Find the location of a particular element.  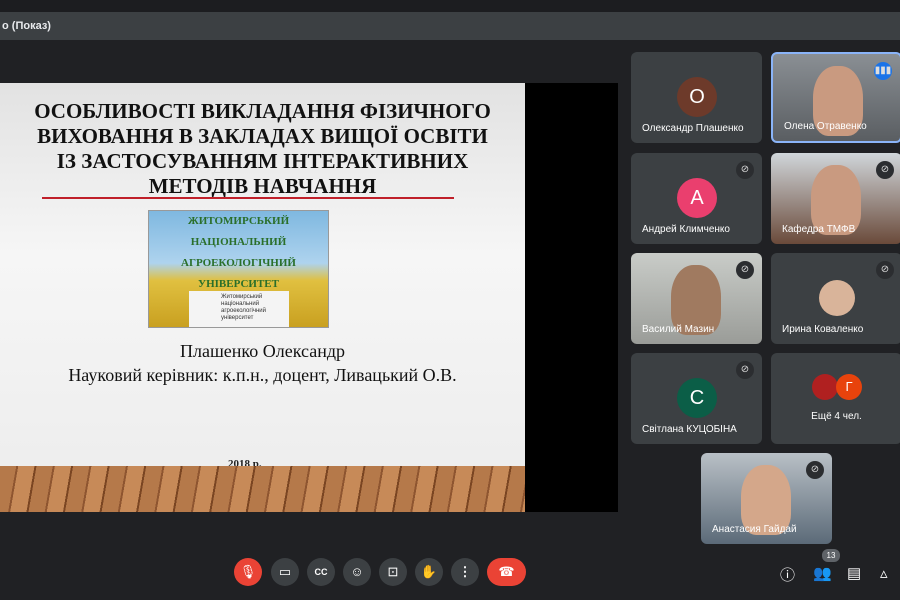

logo-text: АГРОЕКОЛОГІЧНИЙ is located at coordinates (238, 263).